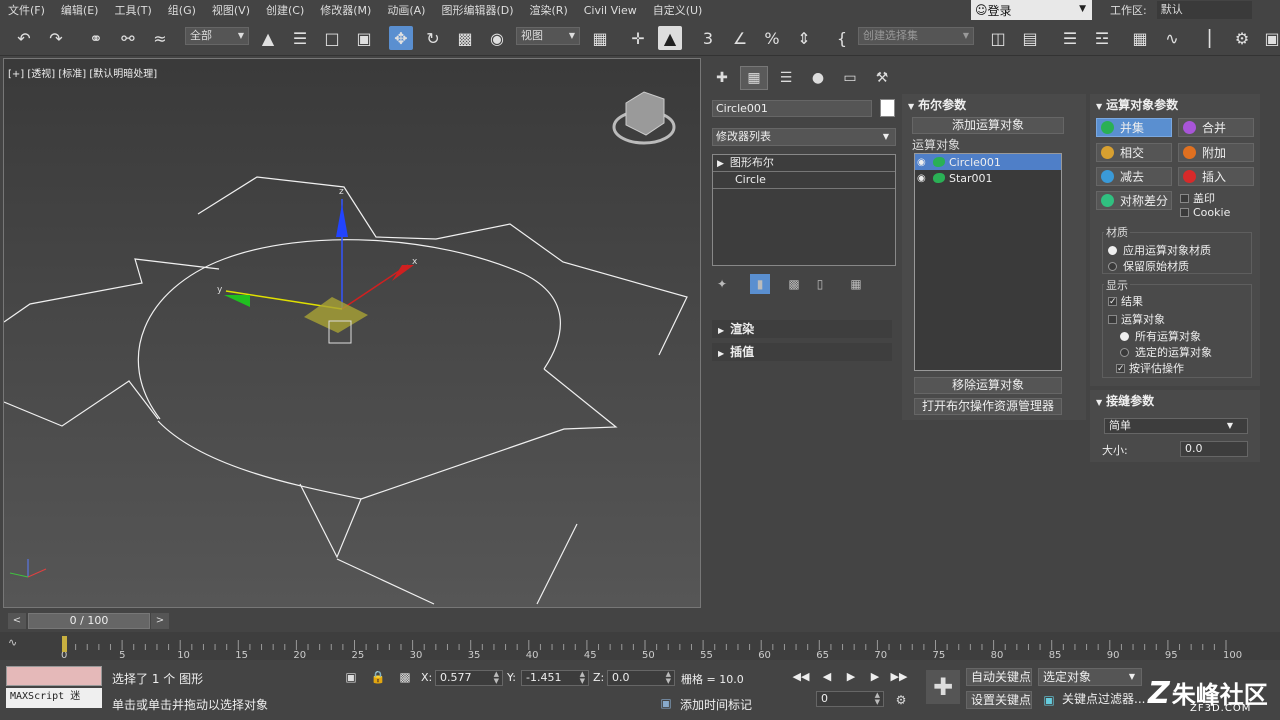 The image size is (1280, 720). What do you see at coordinates (670, 38) in the screenshot?
I see `keyboard-shortcut-override-icon: ▲` at bounding box center [670, 38].